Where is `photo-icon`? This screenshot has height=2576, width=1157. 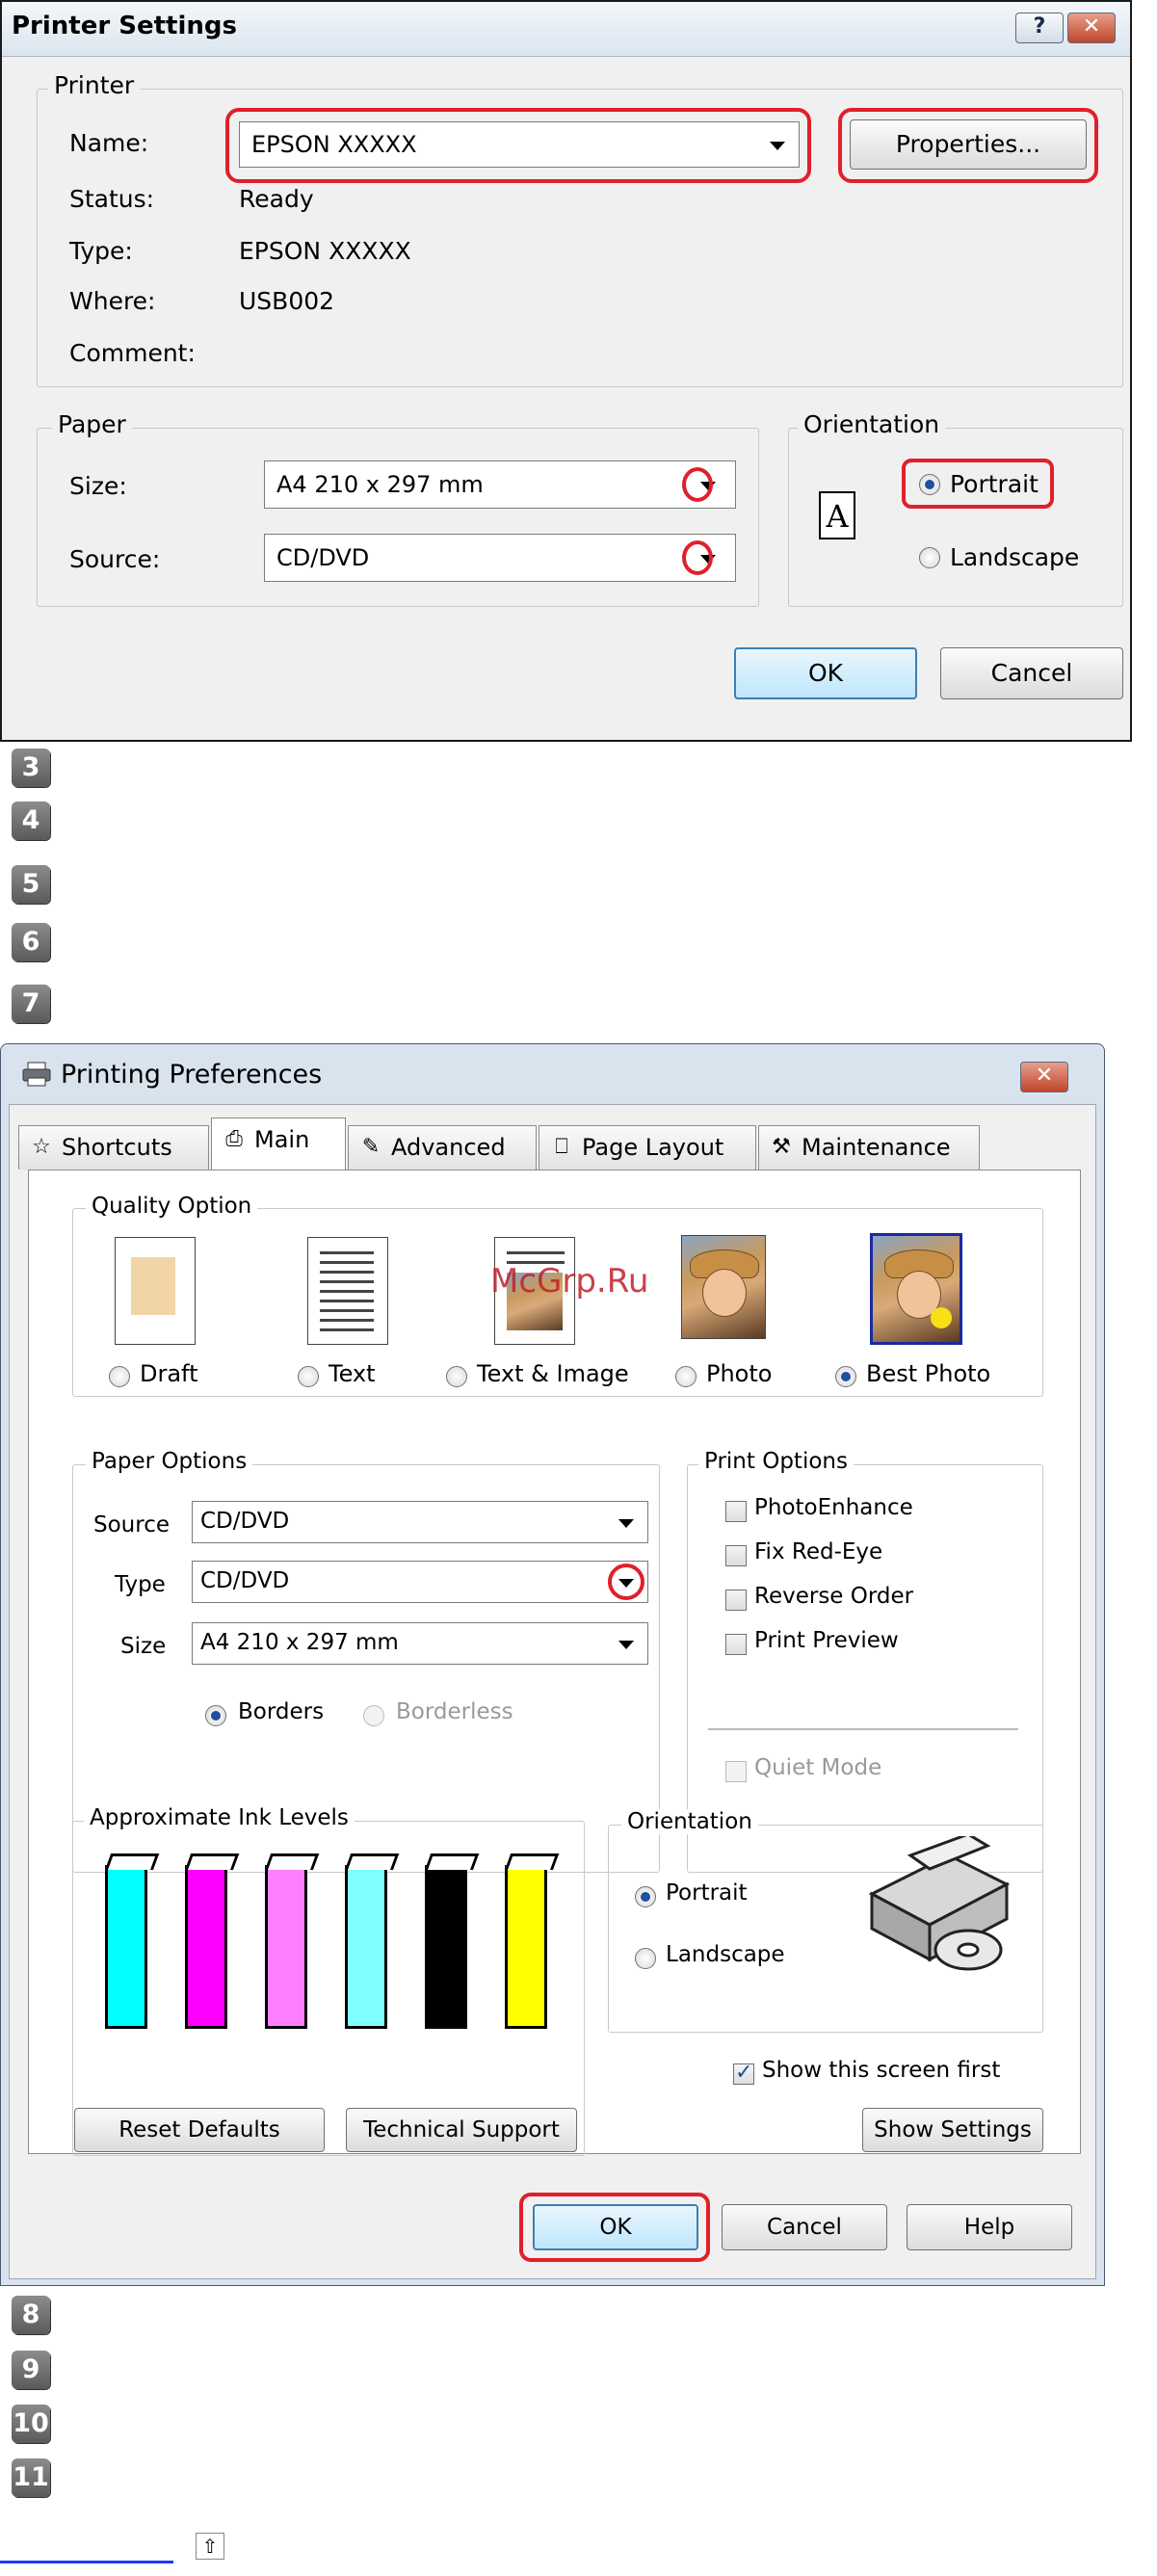
photo-icon is located at coordinates (723, 1287).